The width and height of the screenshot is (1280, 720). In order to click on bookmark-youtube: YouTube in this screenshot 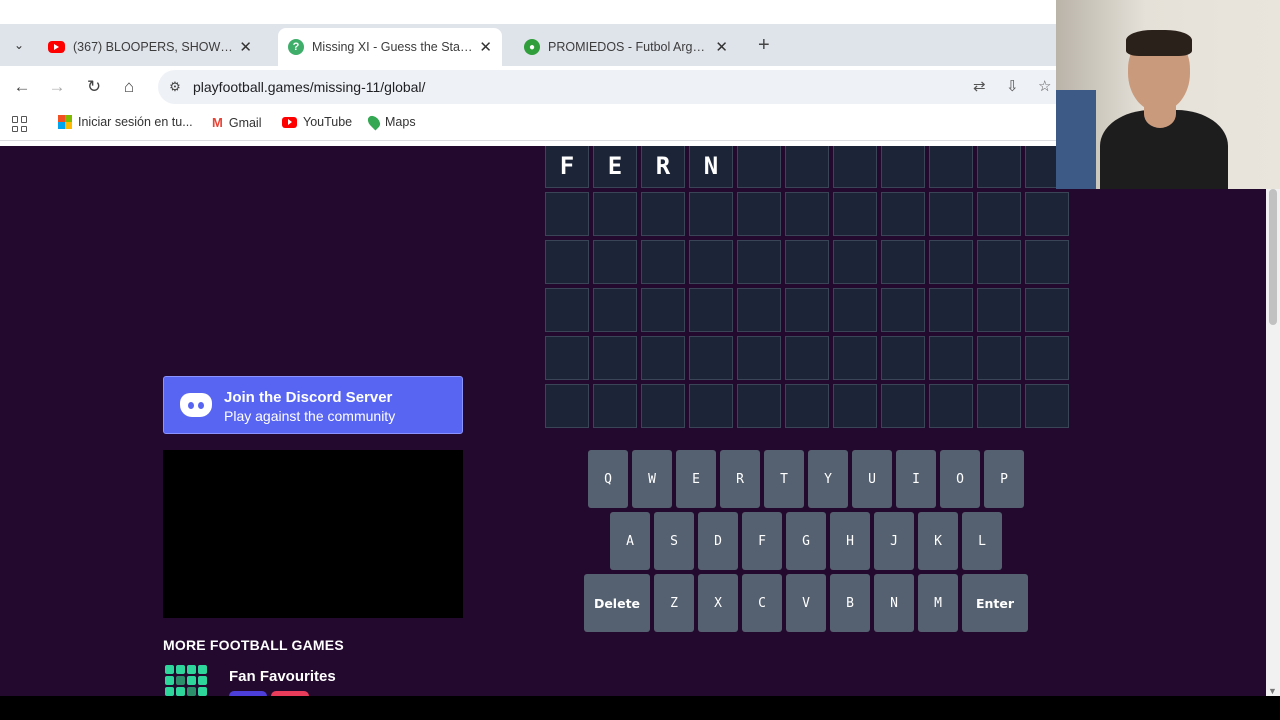, I will do `click(317, 122)`.